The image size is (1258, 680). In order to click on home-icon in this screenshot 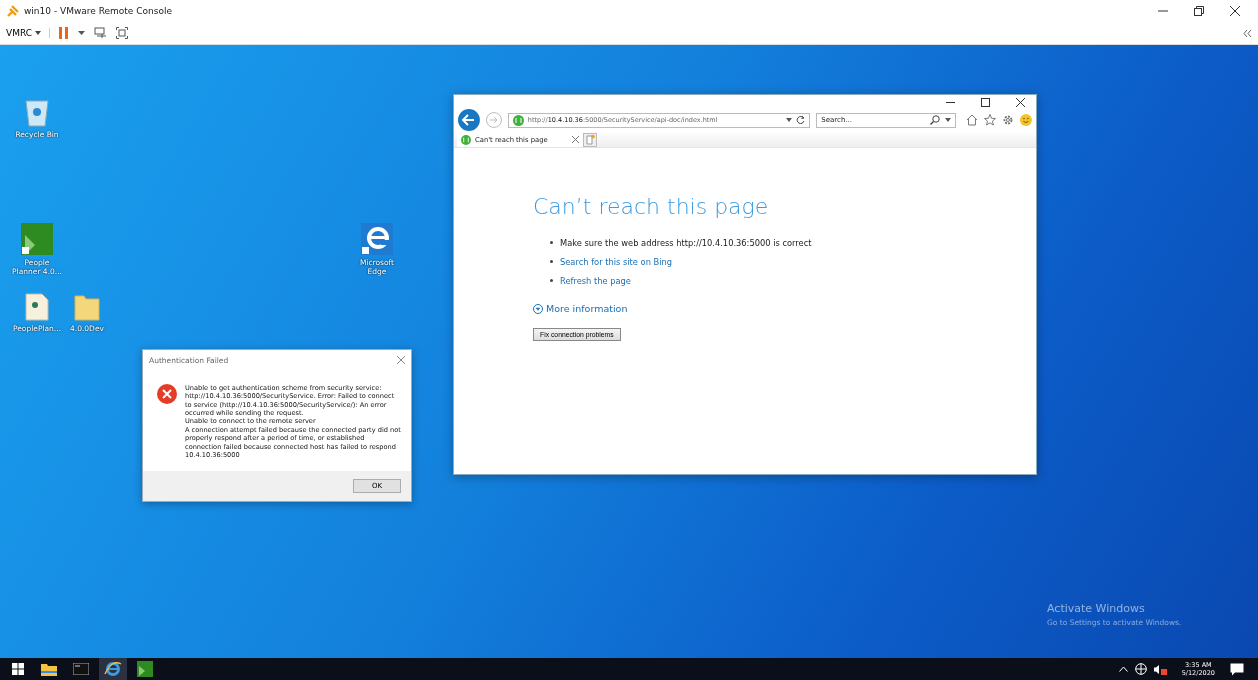, I will do `click(972, 120)`.